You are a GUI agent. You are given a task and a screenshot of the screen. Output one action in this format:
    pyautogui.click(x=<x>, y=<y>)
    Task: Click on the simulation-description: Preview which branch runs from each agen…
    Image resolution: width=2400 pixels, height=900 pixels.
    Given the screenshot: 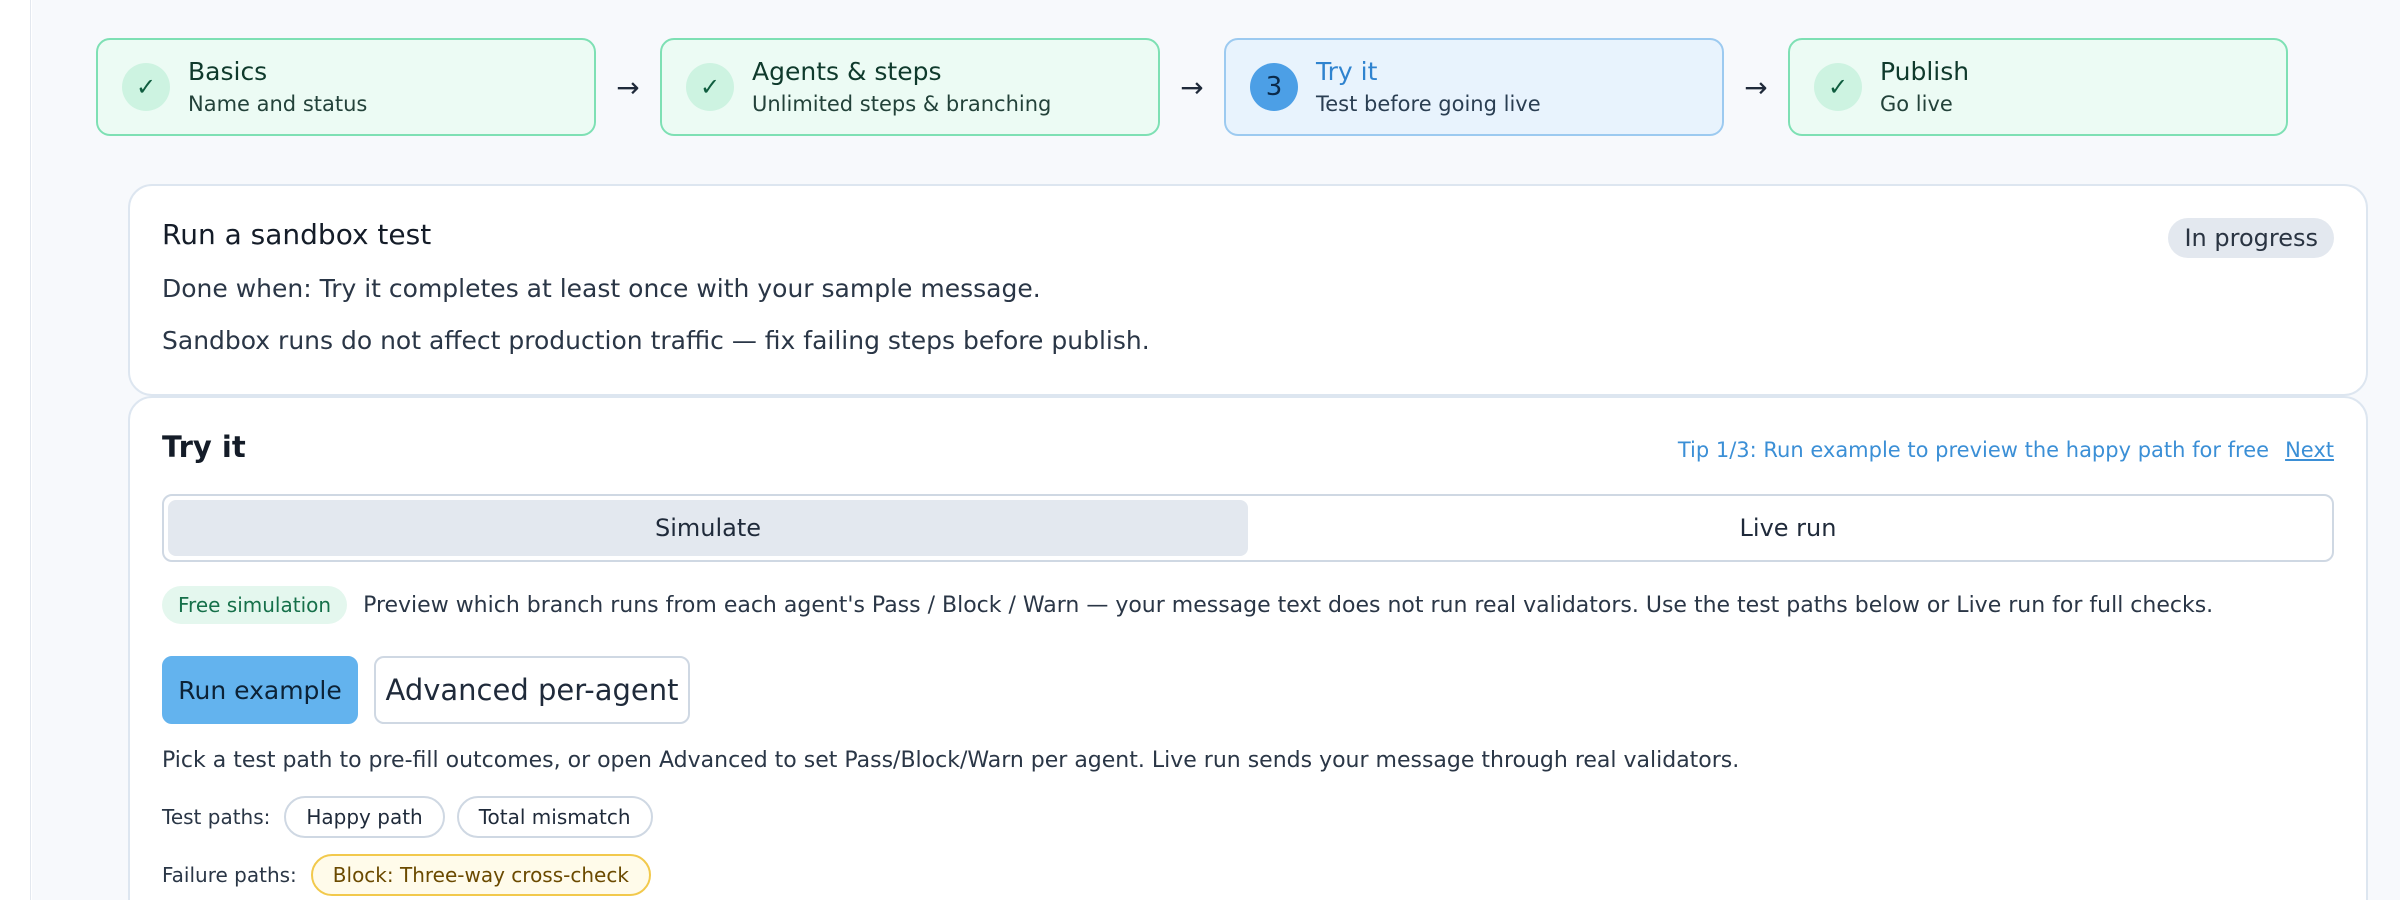 What is the action you would take?
    pyautogui.click(x=1288, y=605)
    